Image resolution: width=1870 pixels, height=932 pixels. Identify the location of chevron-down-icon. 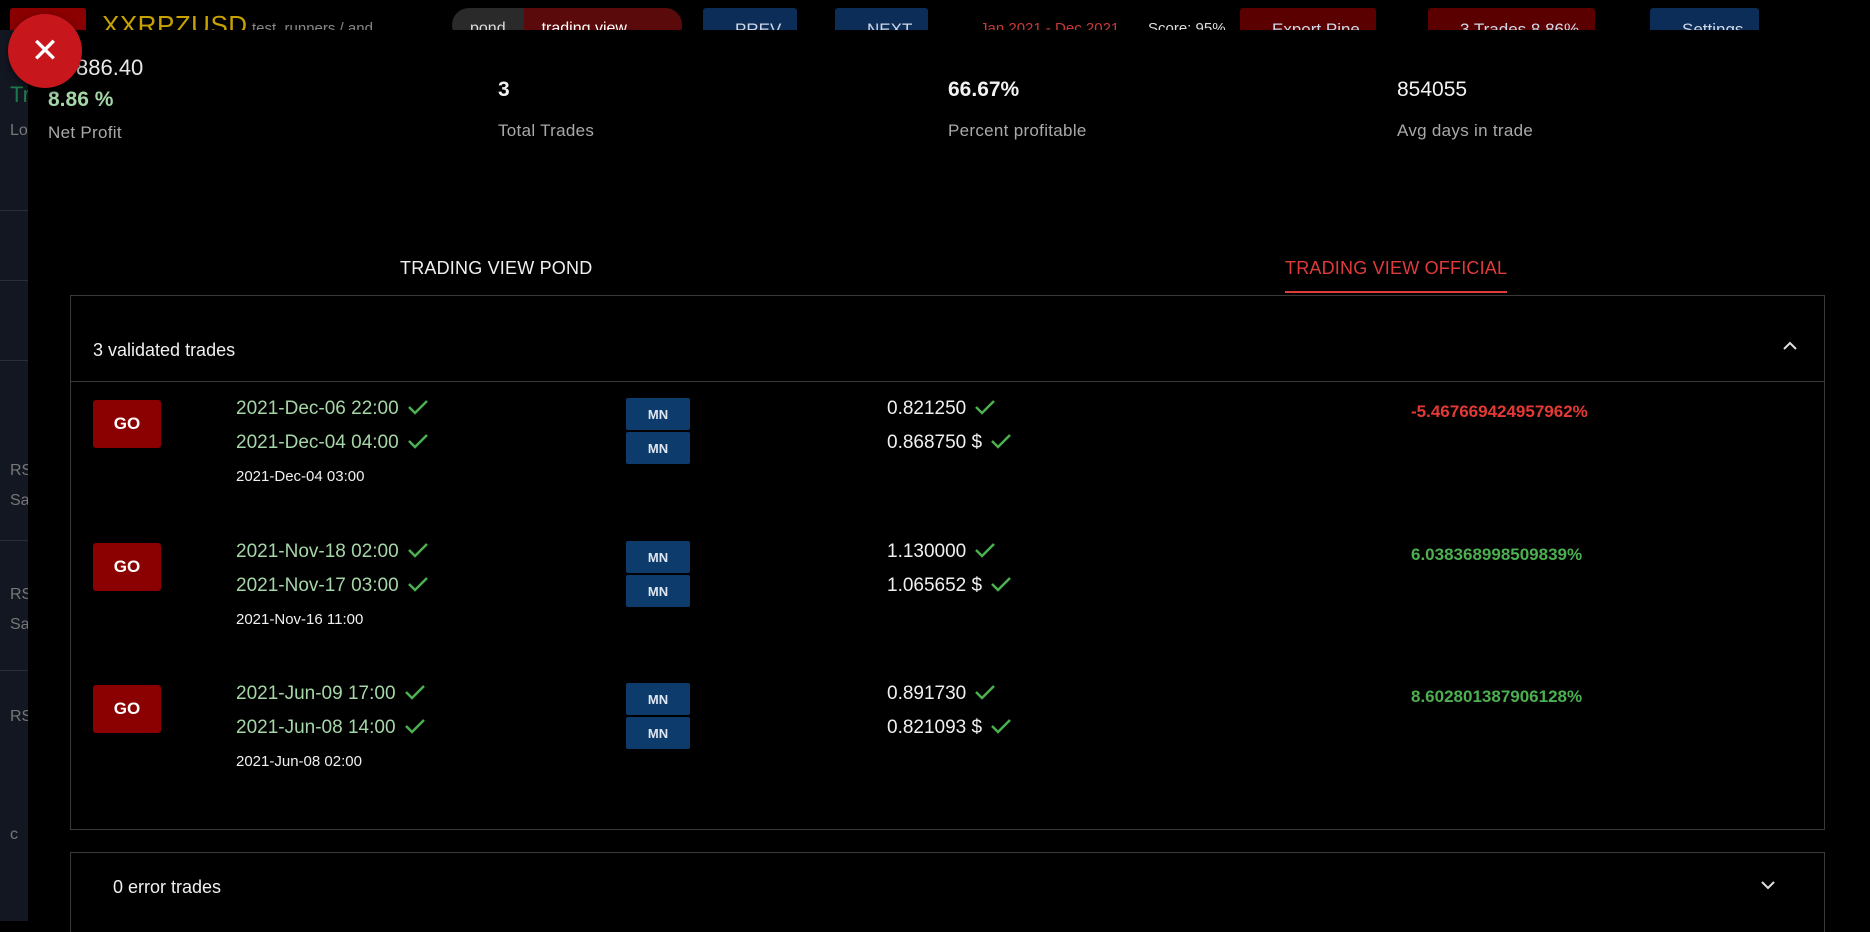
(1768, 885).